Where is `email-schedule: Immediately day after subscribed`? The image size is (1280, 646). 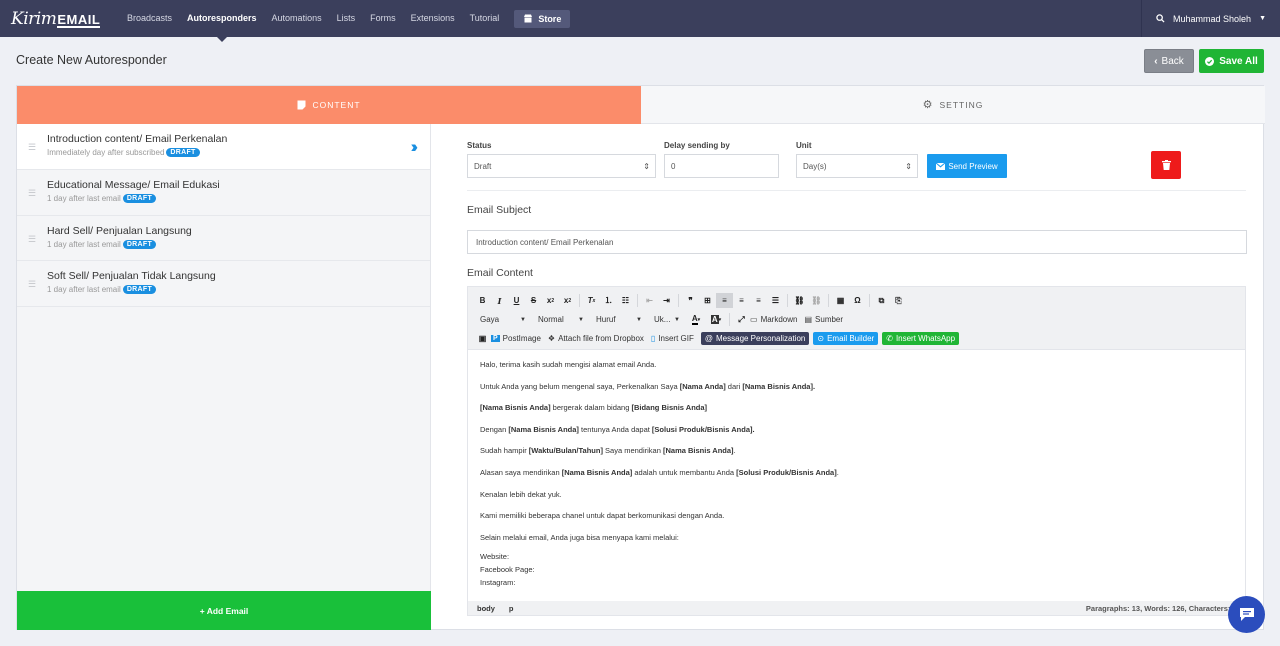 email-schedule: Immediately day after subscribed is located at coordinates (106, 152).